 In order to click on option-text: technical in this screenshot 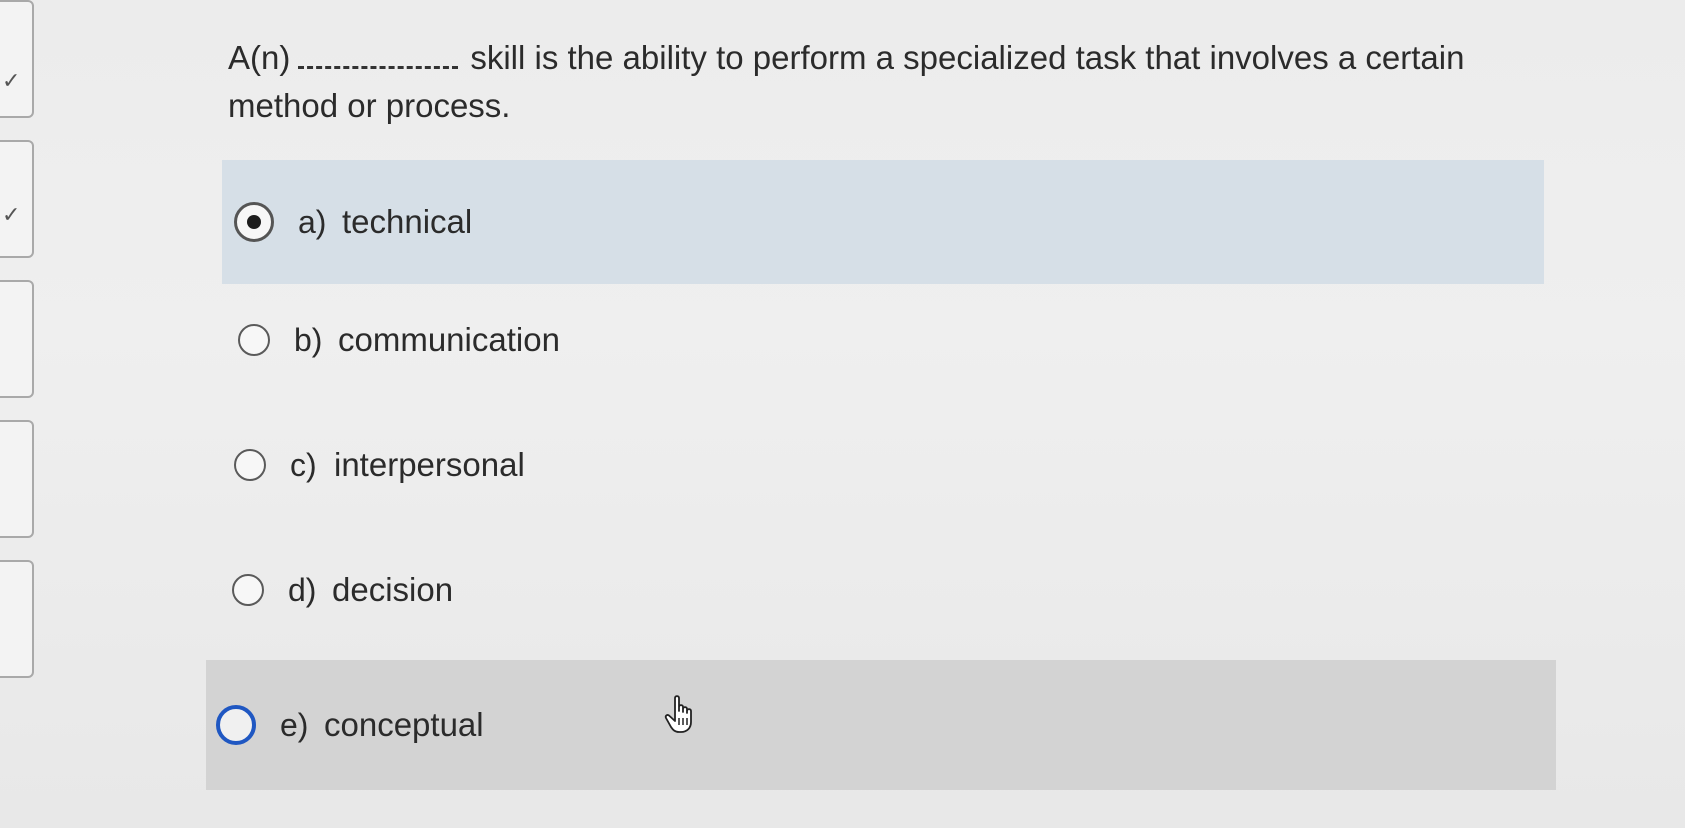, I will do `click(407, 221)`.